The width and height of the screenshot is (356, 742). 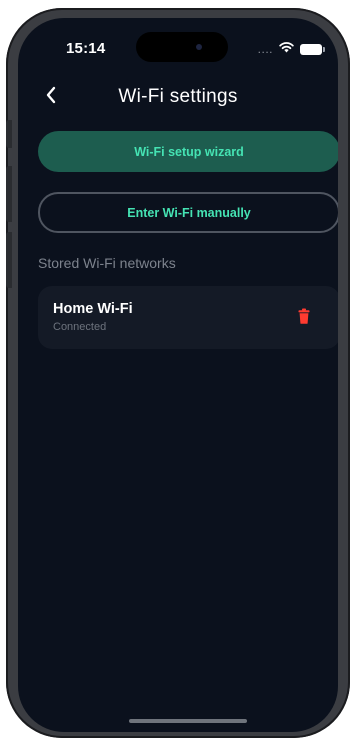 What do you see at coordinates (188, 151) in the screenshot?
I see `wifi-setup-wizard-button: Wi-Fi setup wizard` at bounding box center [188, 151].